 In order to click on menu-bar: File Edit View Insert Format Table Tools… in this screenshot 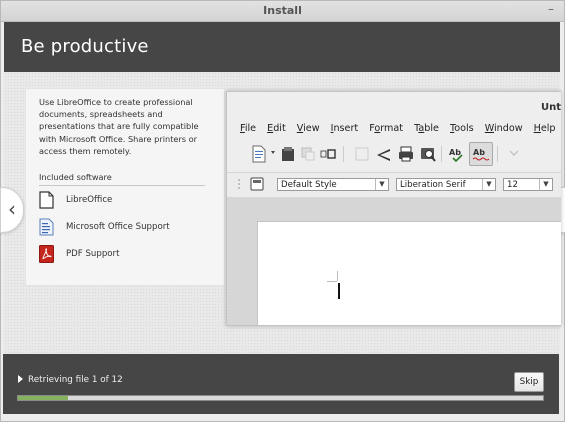, I will do `click(400, 128)`.